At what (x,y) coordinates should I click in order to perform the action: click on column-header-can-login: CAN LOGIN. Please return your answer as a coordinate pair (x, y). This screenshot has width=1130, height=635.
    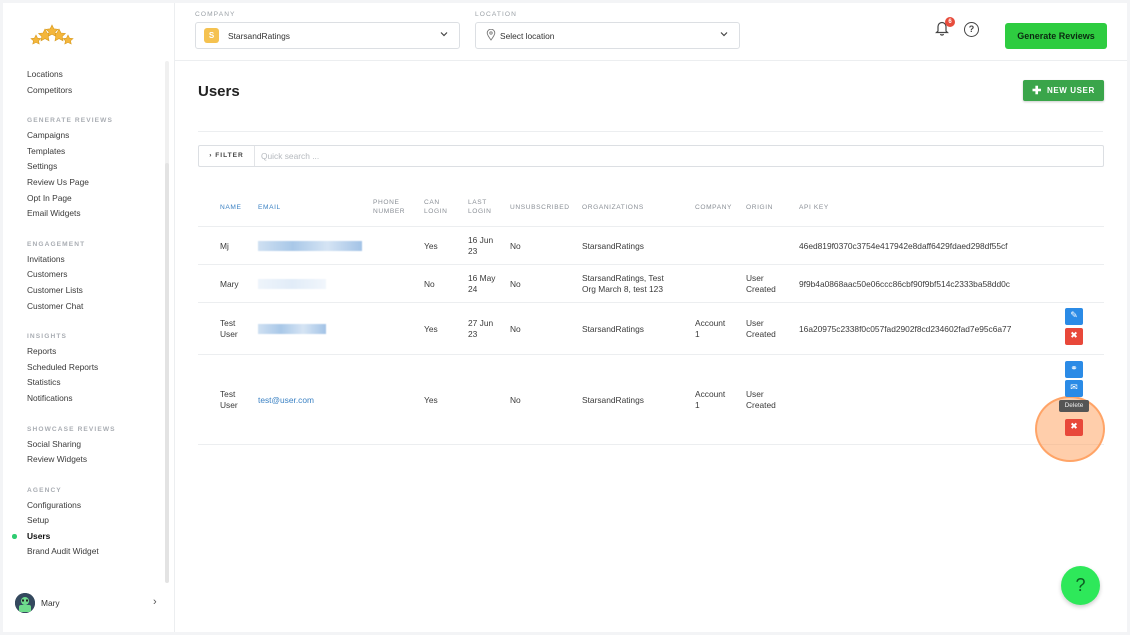
    Looking at the image, I should click on (436, 207).